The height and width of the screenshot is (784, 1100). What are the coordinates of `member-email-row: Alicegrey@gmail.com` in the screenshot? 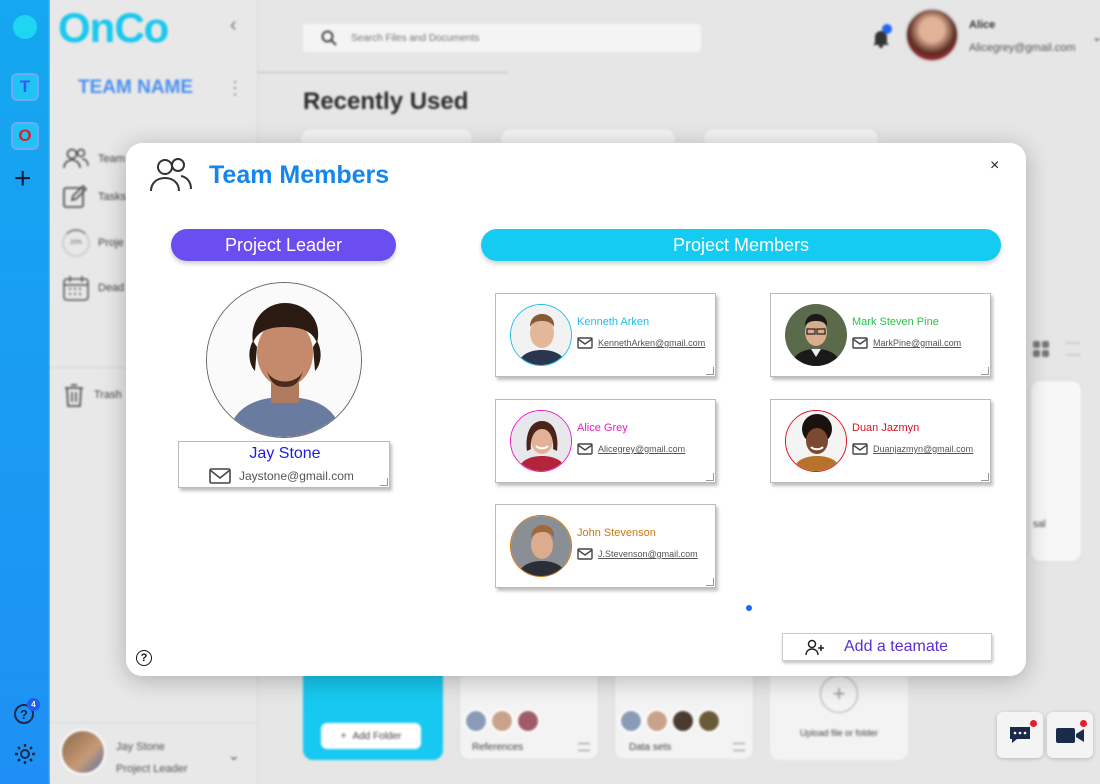 It's located at (631, 449).